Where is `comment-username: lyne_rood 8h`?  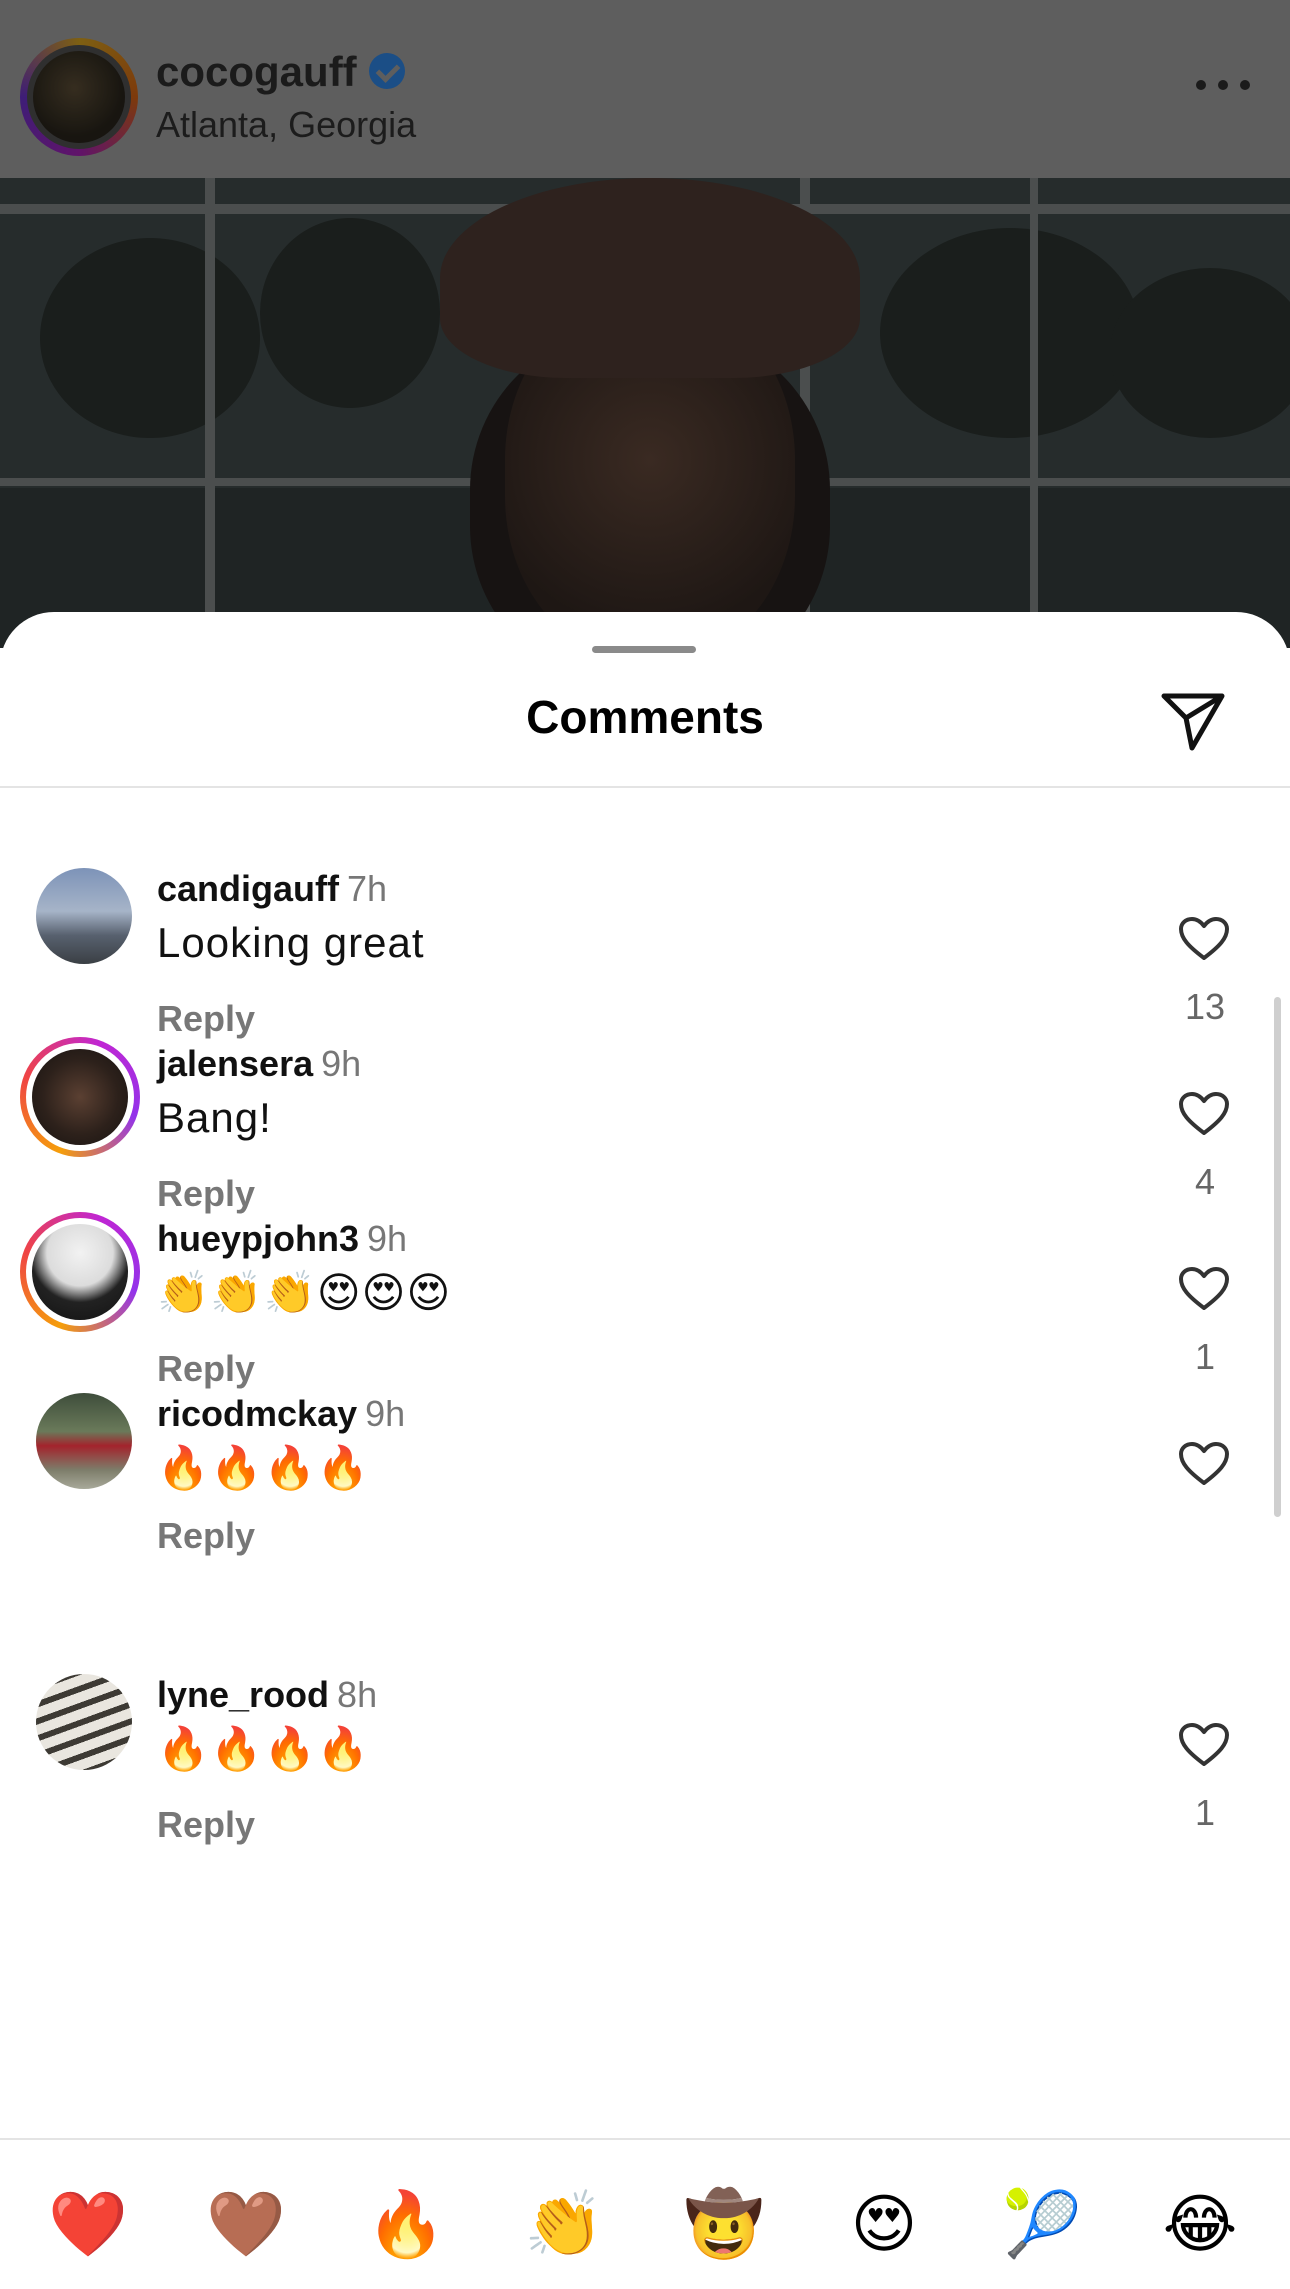 comment-username: lyne_rood 8h is located at coordinates (267, 1695).